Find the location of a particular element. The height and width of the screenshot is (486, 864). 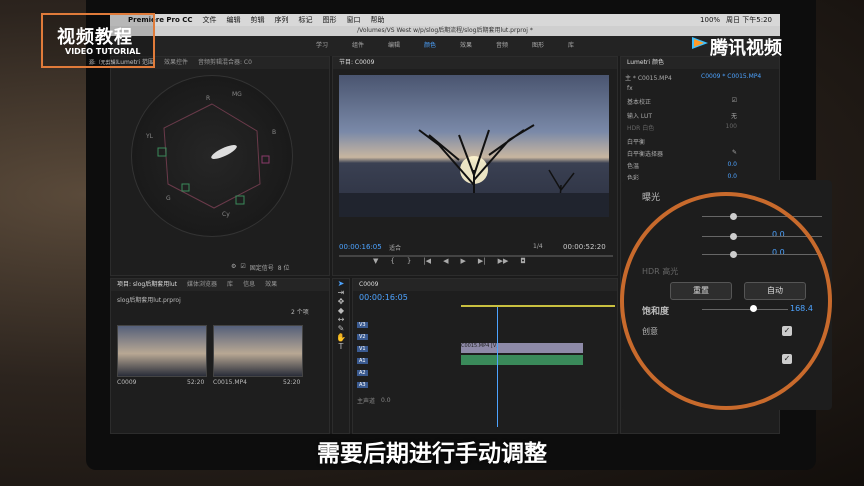

menu-sequence: 序列 is located at coordinates (282, 20).